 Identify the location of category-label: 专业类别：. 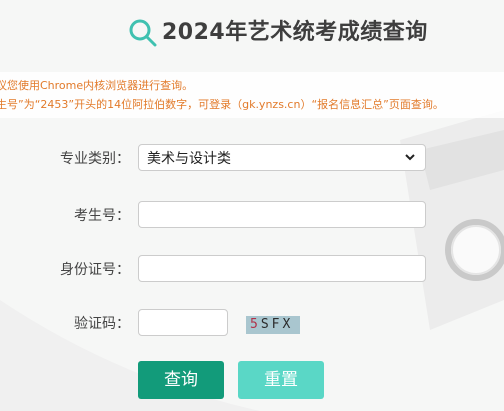
(95, 159).